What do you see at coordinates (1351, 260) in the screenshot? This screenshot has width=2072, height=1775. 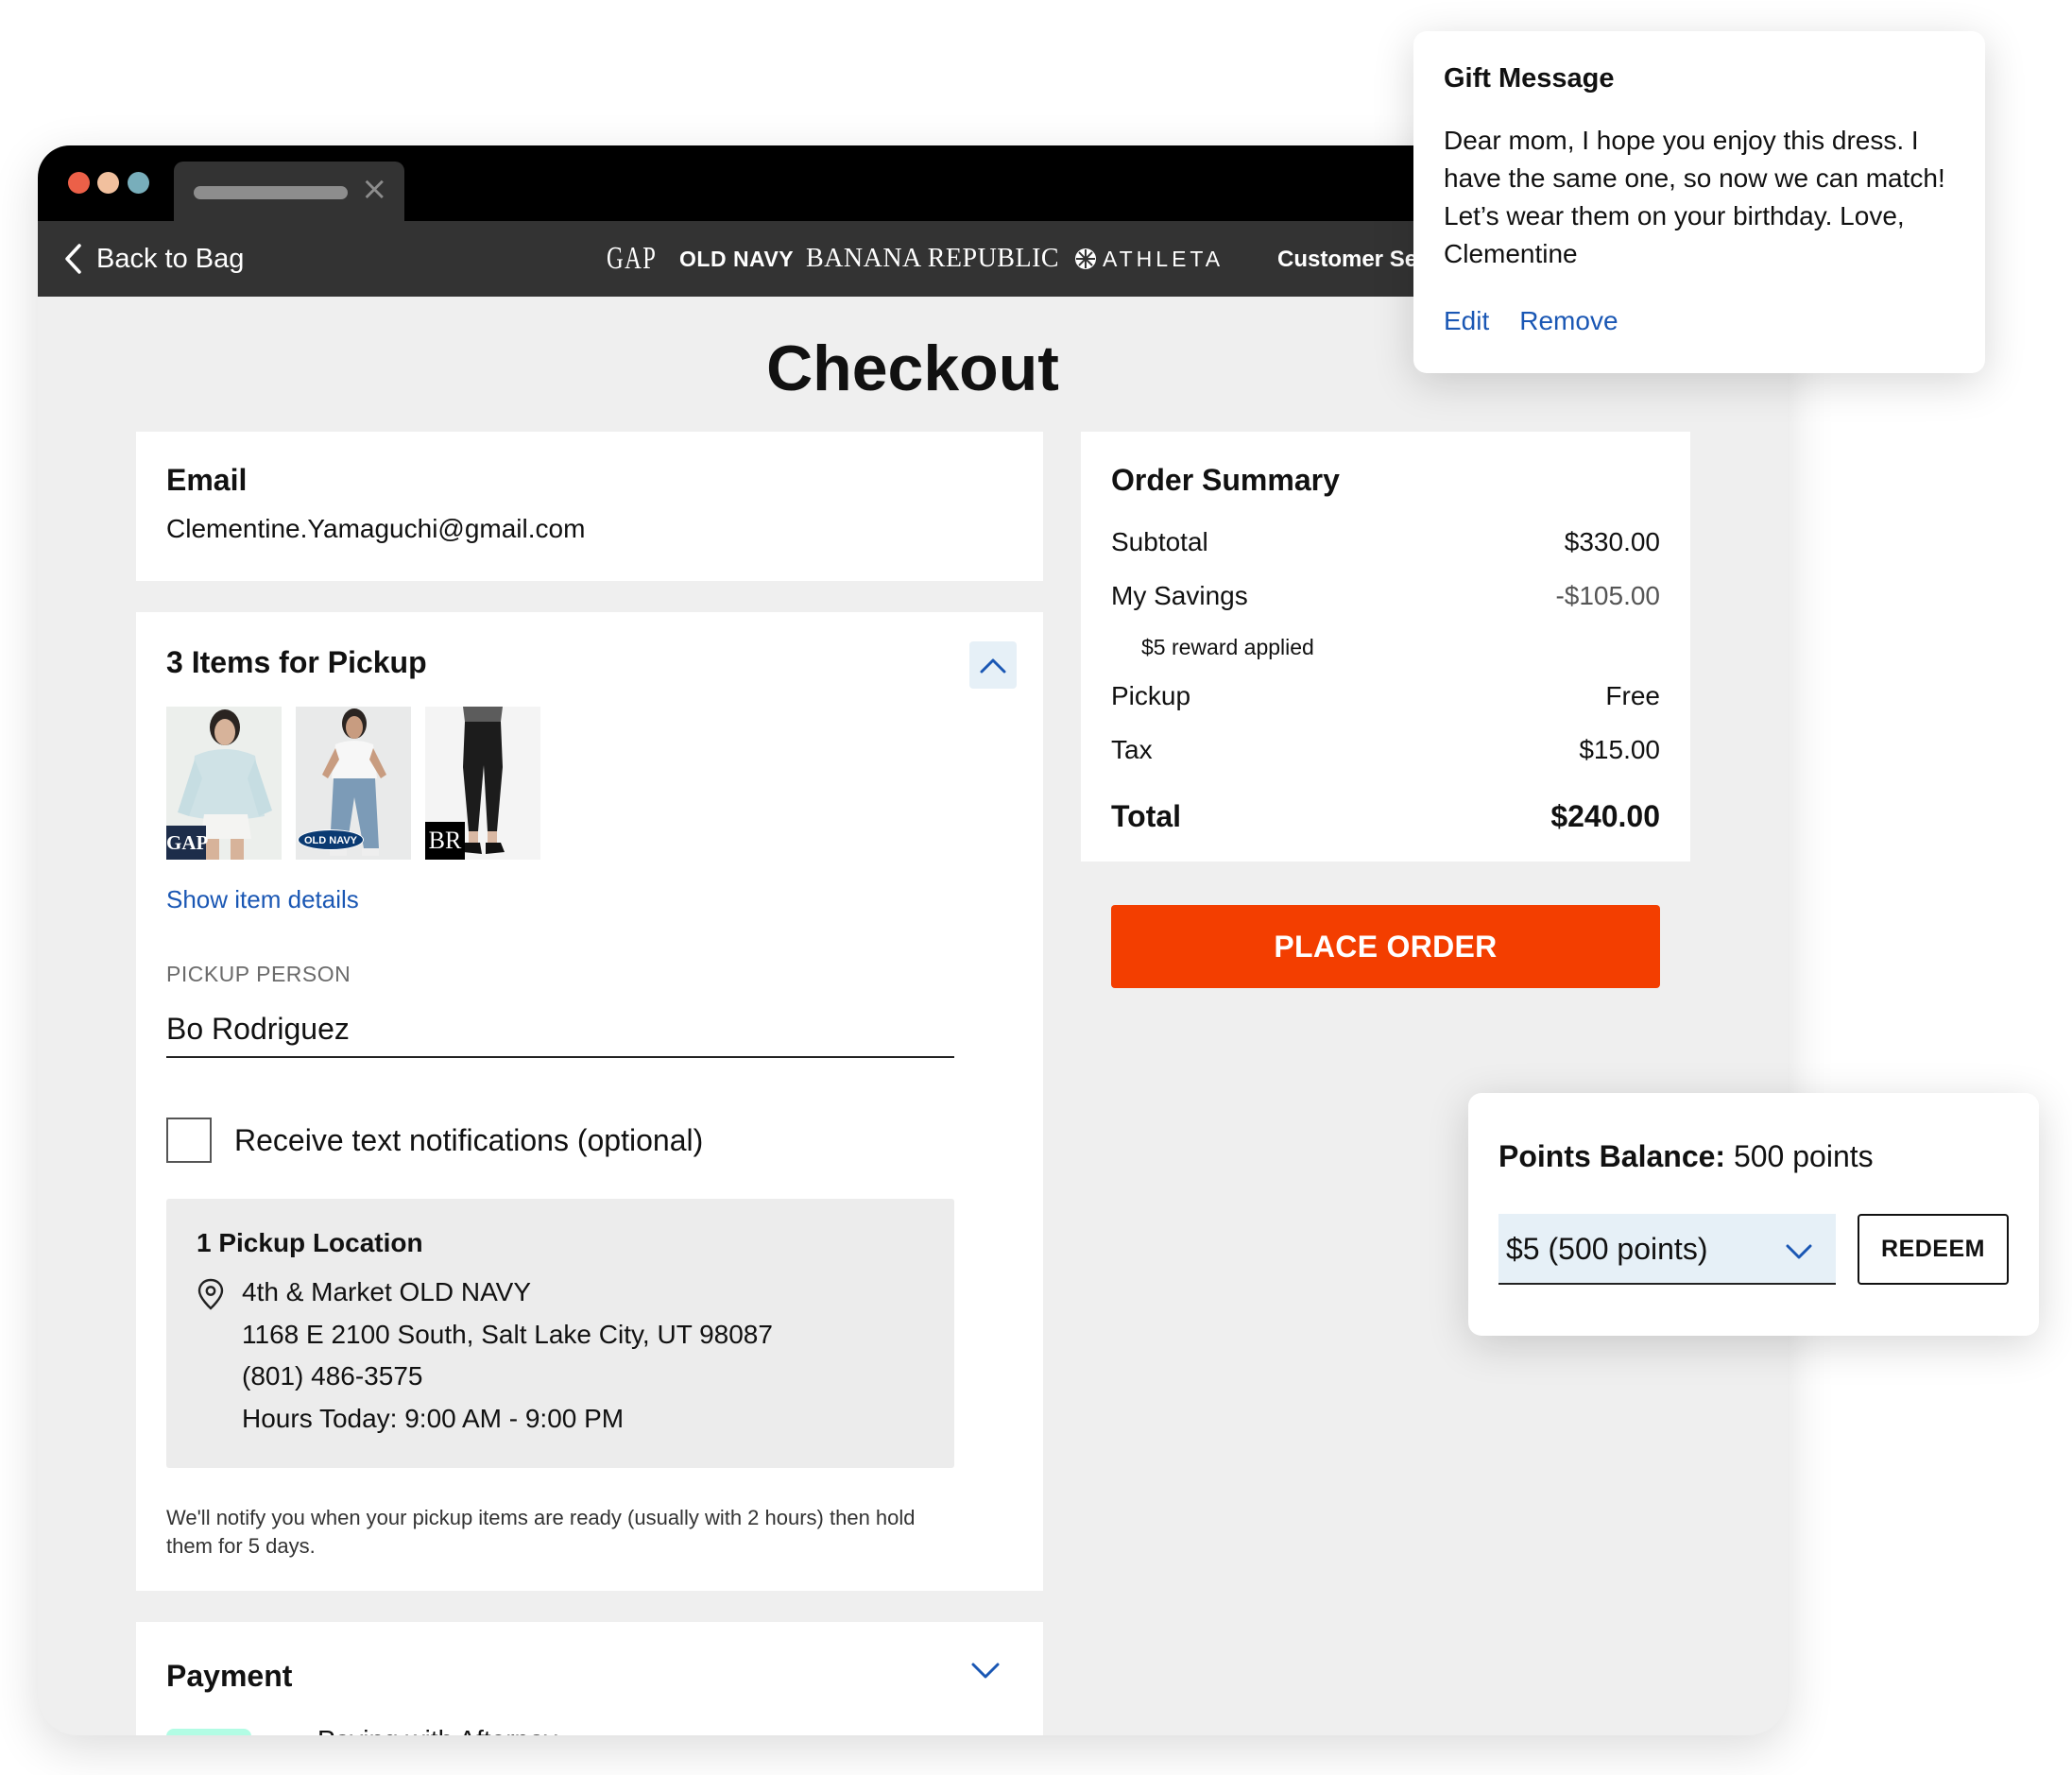 I see `customer-service-link: Customer Ser` at bounding box center [1351, 260].